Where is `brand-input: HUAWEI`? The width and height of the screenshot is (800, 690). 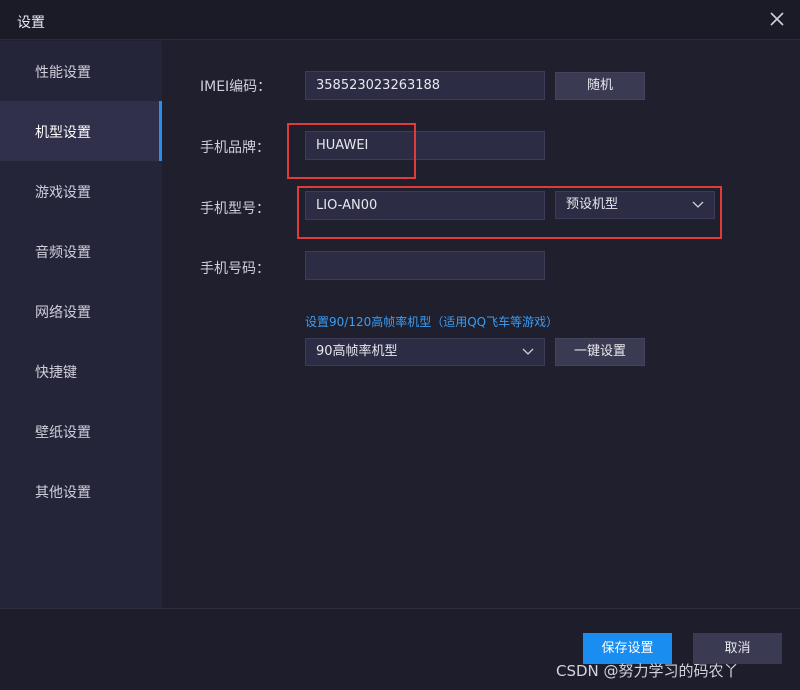
brand-input: HUAWEI is located at coordinates (425, 145).